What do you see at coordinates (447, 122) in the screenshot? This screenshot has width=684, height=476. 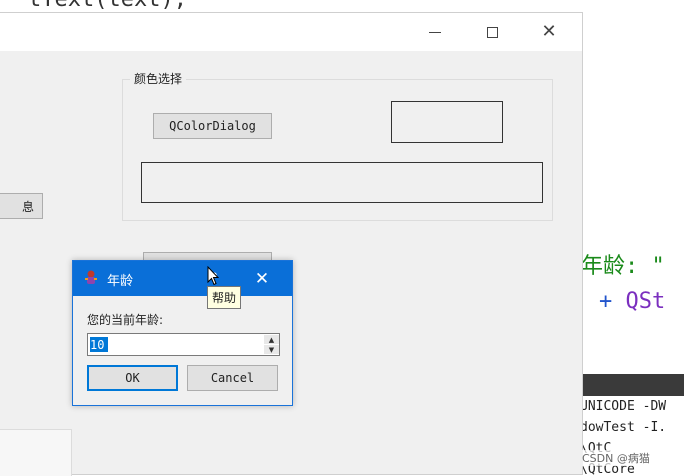 I see `color-preview-label` at bounding box center [447, 122].